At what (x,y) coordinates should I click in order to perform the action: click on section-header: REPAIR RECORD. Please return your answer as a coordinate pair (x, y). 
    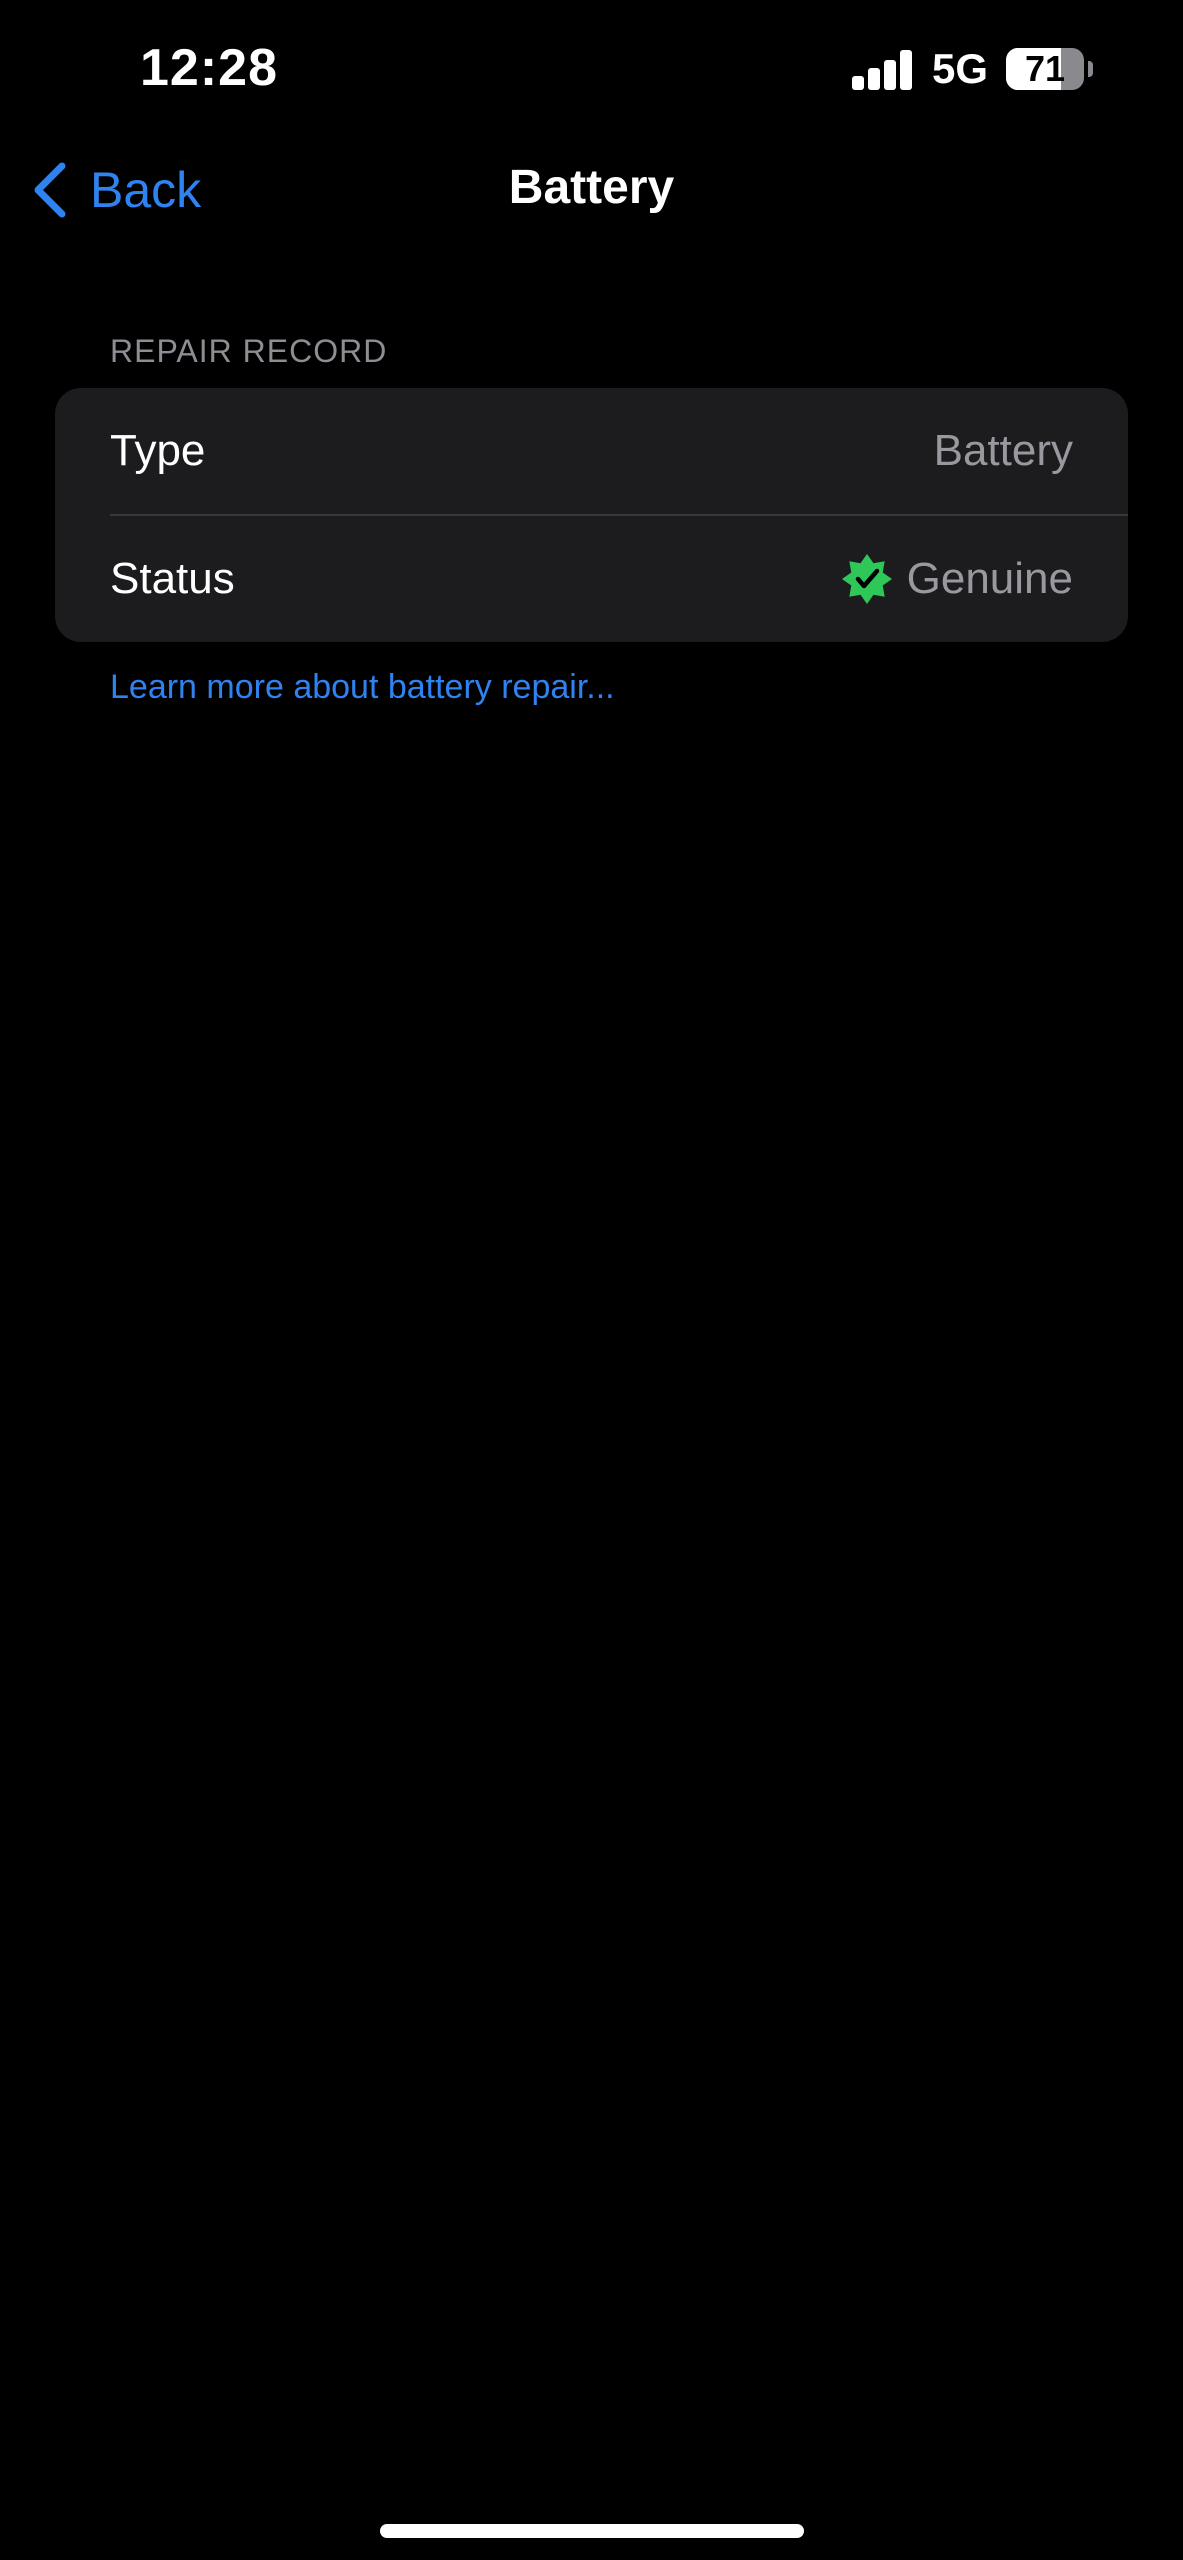
    Looking at the image, I should click on (249, 351).